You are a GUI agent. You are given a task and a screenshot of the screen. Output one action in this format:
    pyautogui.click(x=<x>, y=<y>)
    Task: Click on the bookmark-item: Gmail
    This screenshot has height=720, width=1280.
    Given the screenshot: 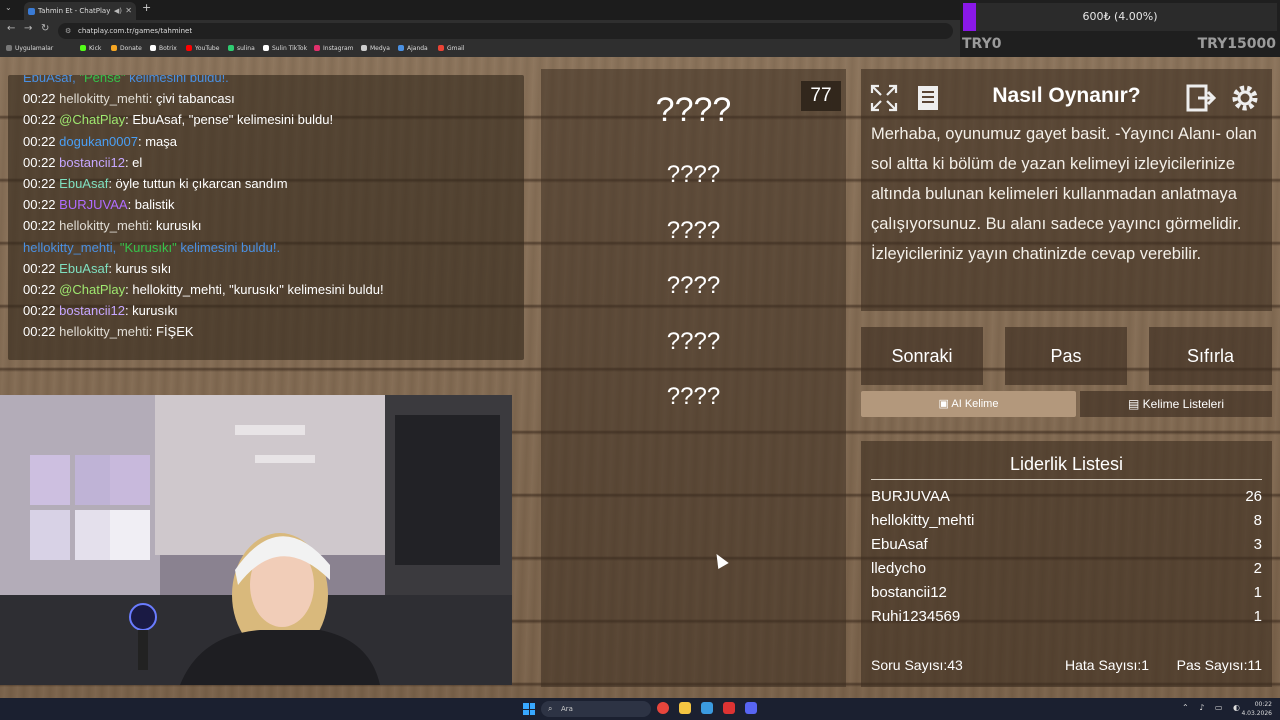 What is the action you would take?
    pyautogui.click(x=451, y=48)
    